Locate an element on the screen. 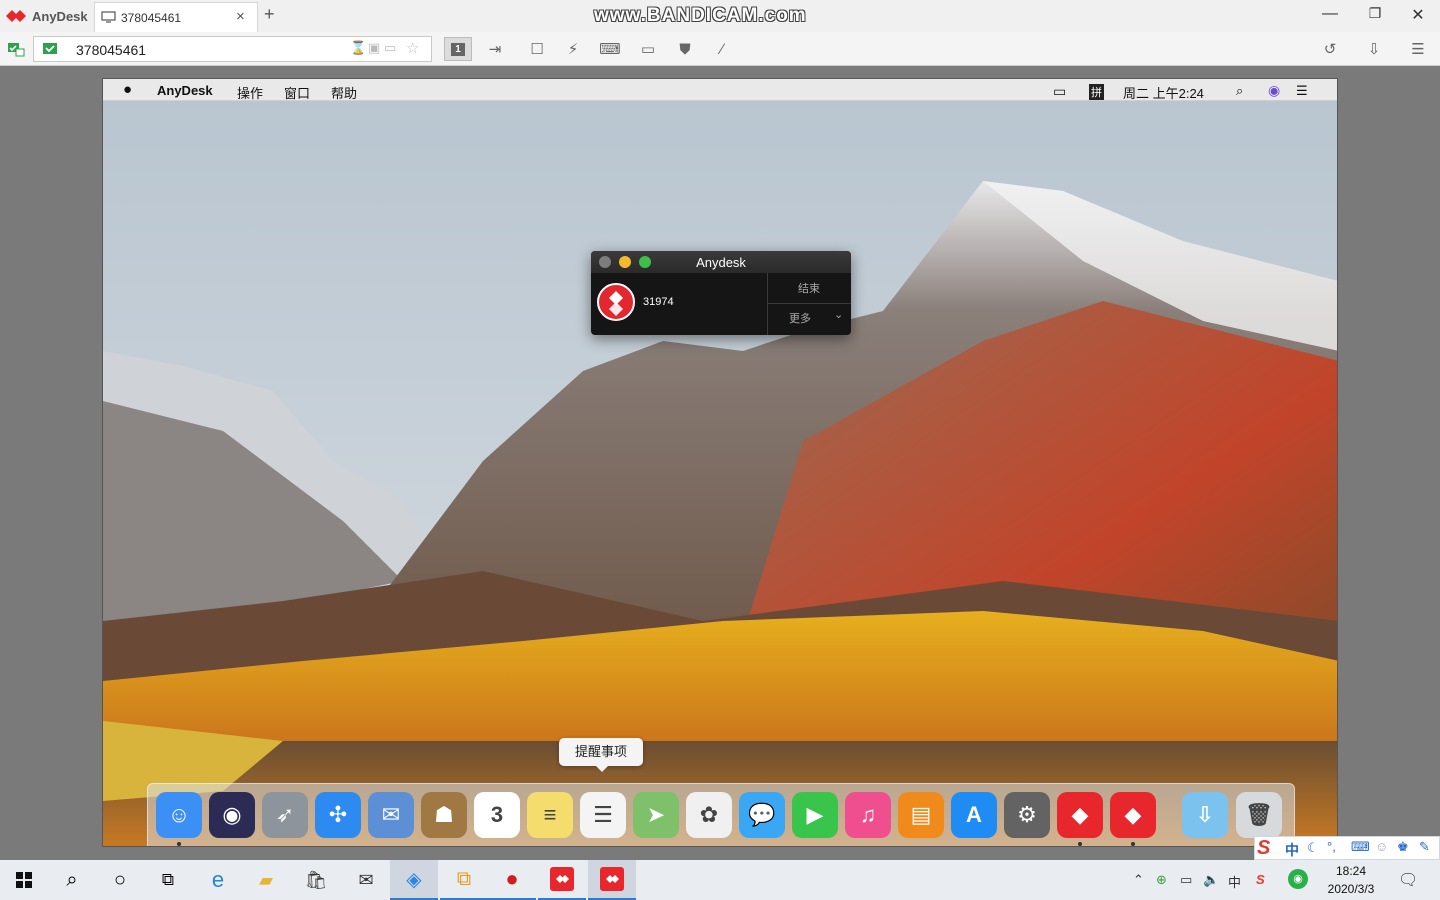 The width and height of the screenshot is (1440, 900). display-icon: ▭ is located at coordinates (648, 49).